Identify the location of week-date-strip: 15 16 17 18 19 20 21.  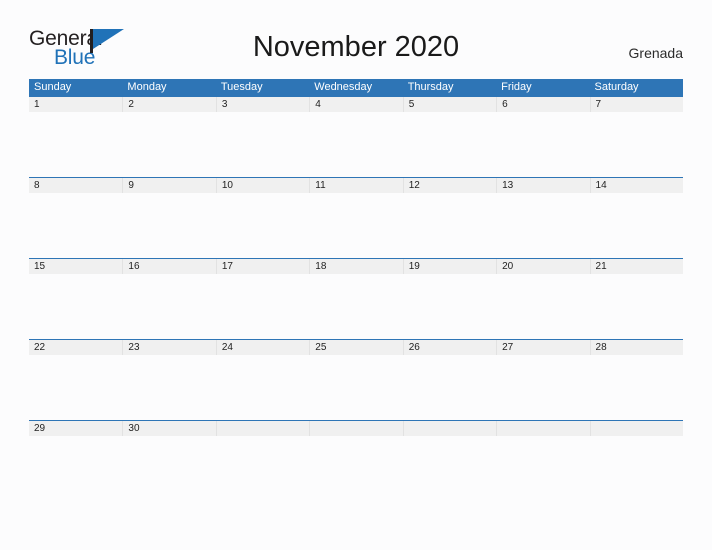
(356, 266).